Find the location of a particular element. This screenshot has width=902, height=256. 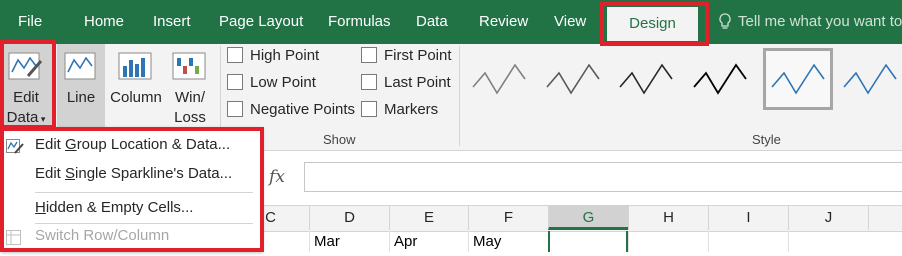

cell-h is located at coordinates (668, 241).